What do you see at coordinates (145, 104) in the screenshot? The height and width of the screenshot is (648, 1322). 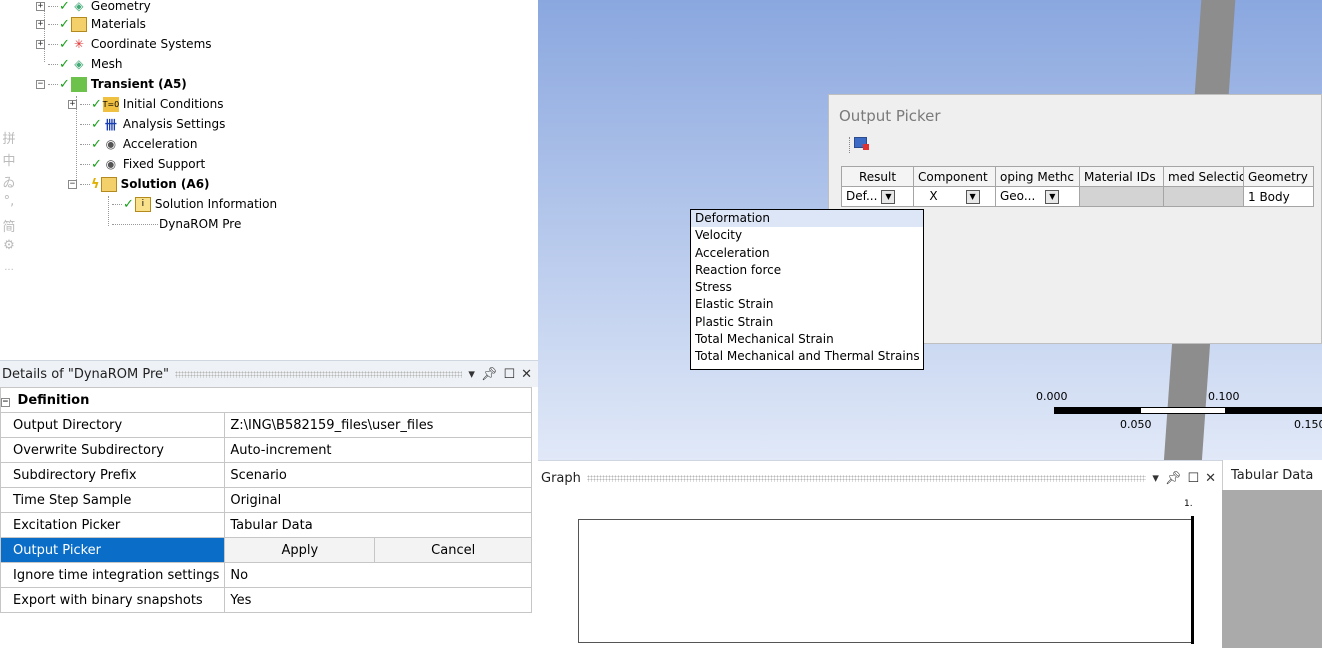 I see `tree-item-initial-conditions: + ✓ T=0 Initial Conditions` at bounding box center [145, 104].